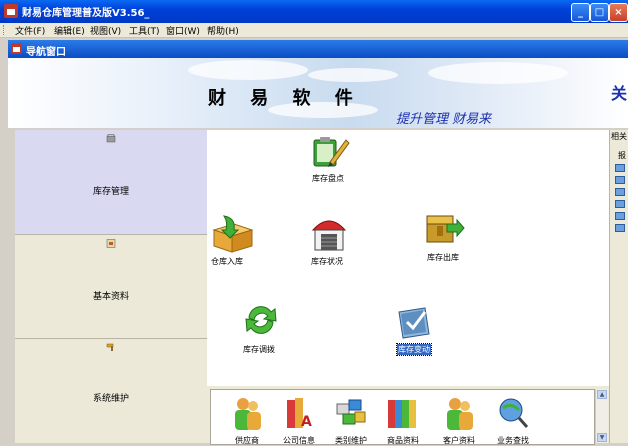  Describe the element at coordinates (247, 440) in the screenshot. I see `supplier-label: 供应商` at that location.